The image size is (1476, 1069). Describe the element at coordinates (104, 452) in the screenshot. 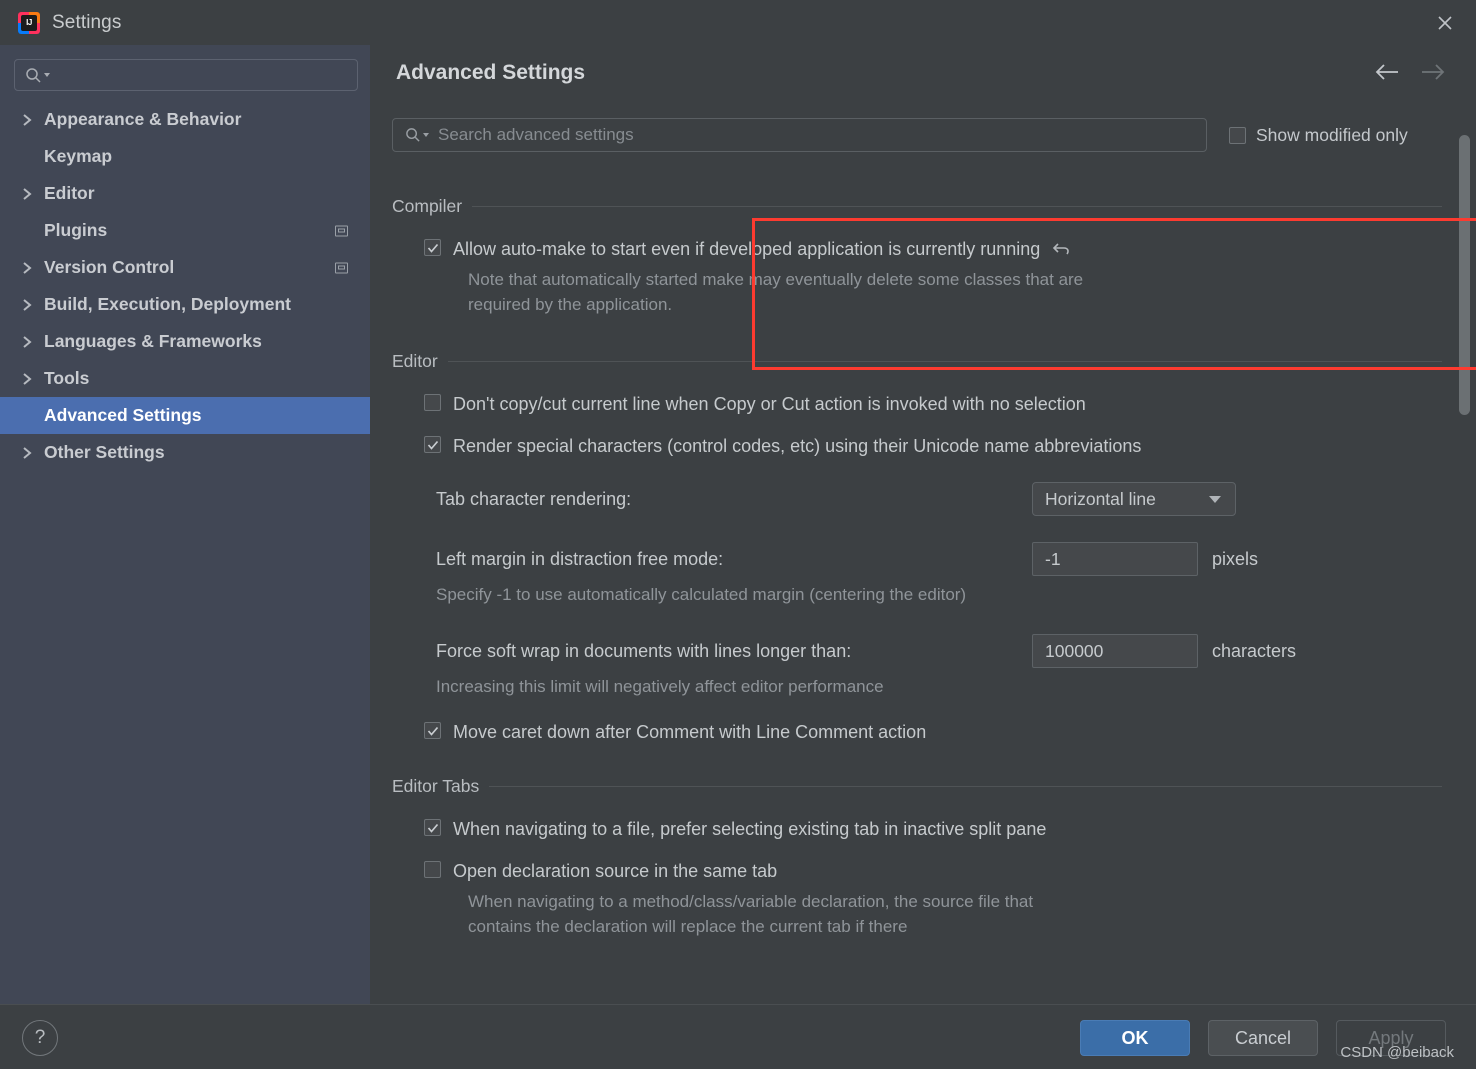

I see `sidebar-item-label: Other Settings` at that location.